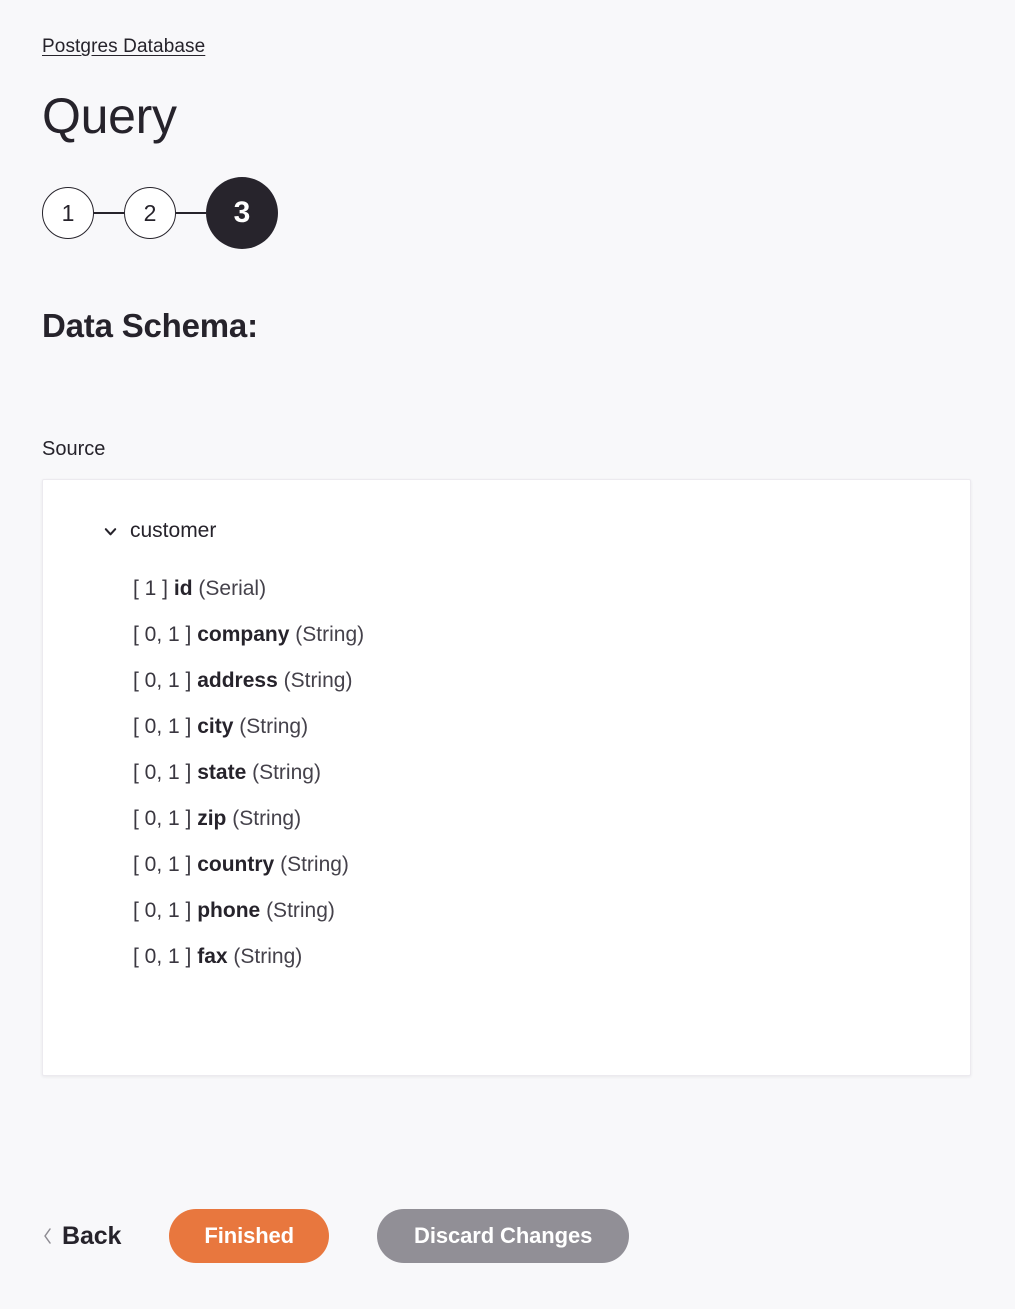 This screenshot has width=1015, height=1309. I want to click on schema-tree-root-customer: customer, so click(506, 531).